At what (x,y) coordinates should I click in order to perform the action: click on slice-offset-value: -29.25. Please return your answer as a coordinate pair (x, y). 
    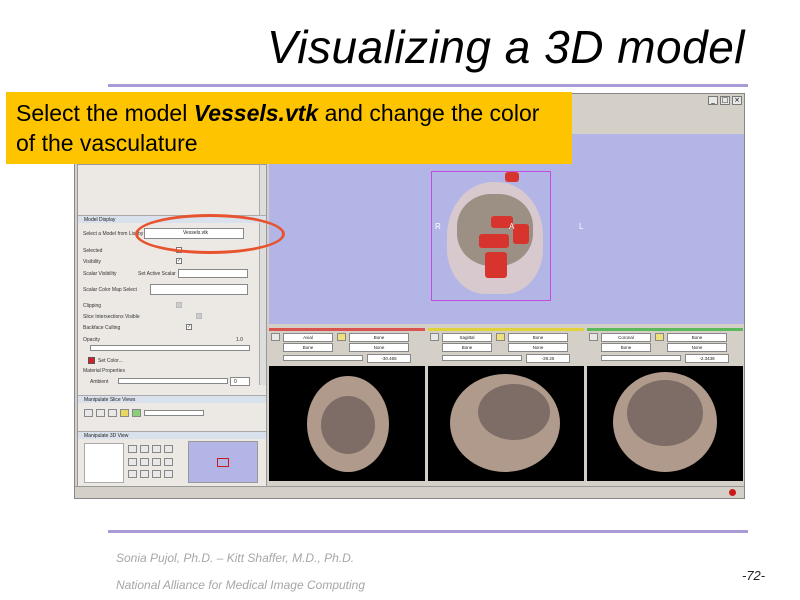
    Looking at the image, I should click on (548, 358).